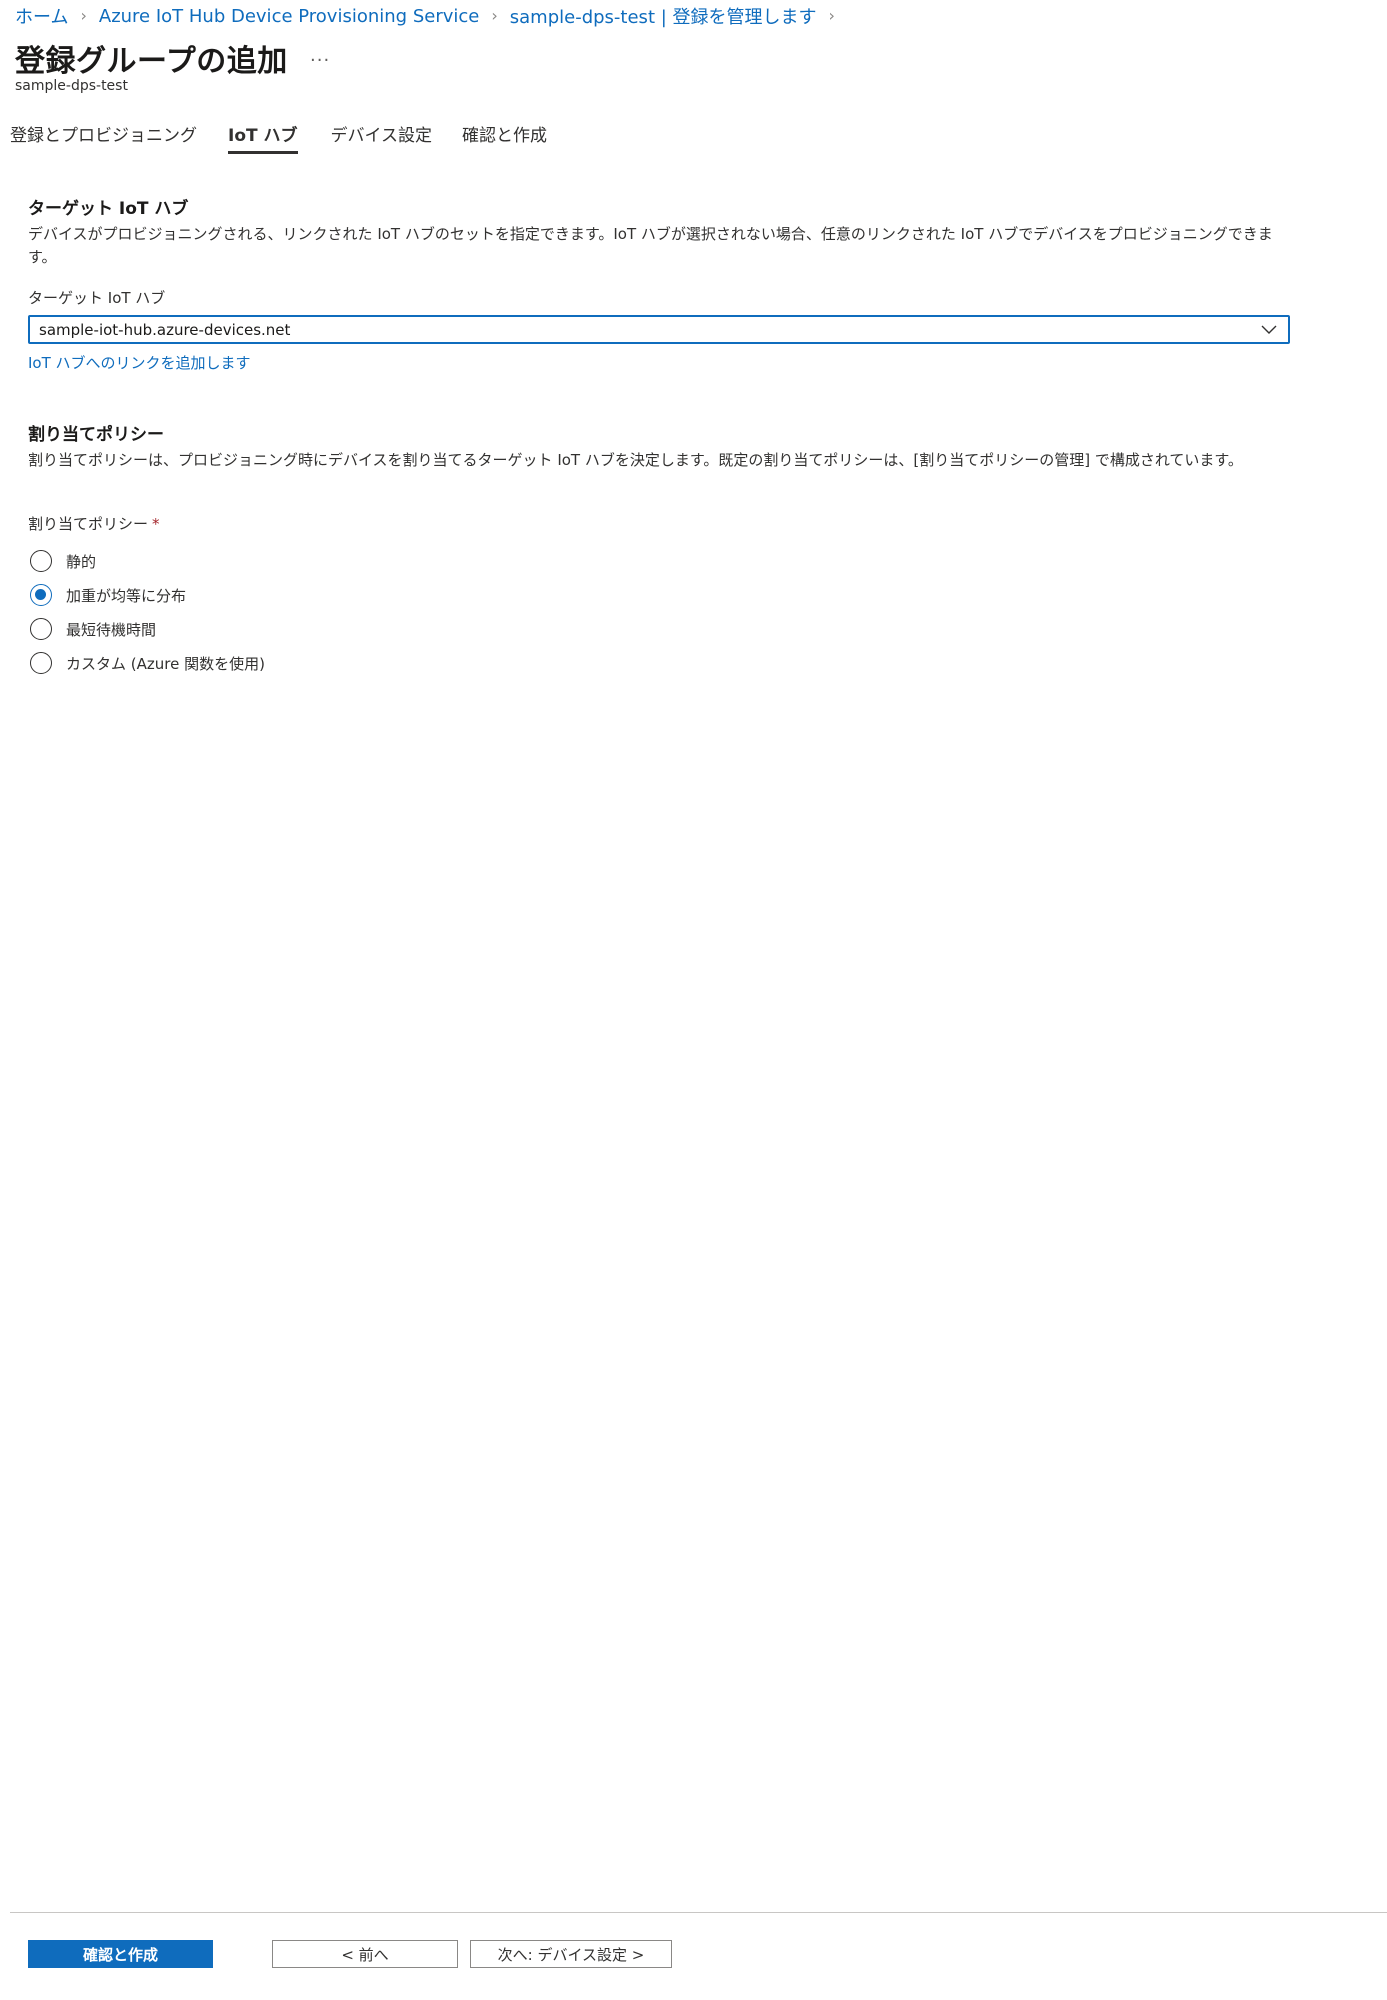 This screenshot has width=1387, height=2000. What do you see at coordinates (698, 1912) in the screenshot?
I see `footer-divider` at bounding box center [698, 1912].